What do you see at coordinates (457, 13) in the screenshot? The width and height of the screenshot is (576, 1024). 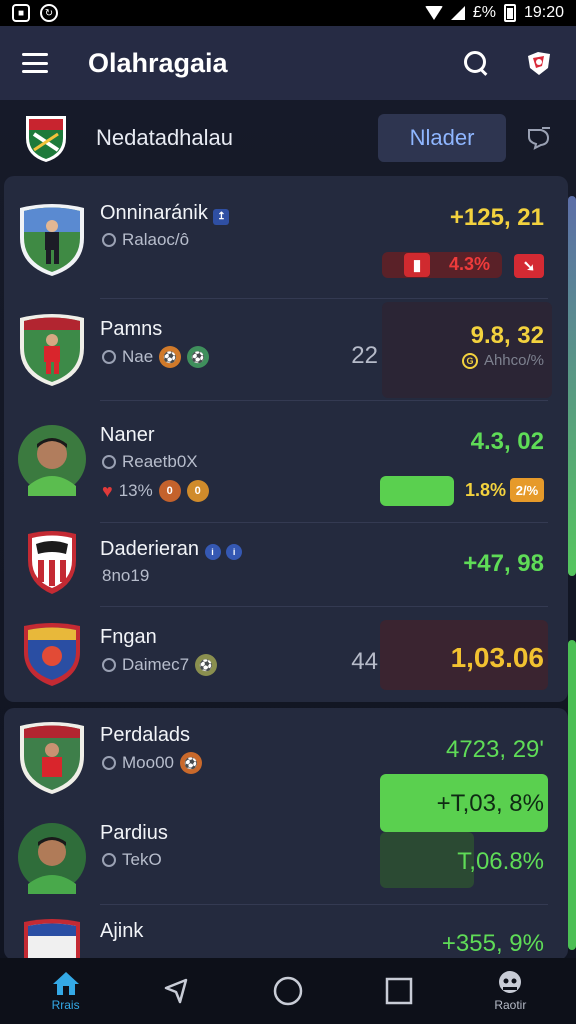 I see `signal-icon` at bounding box center [457, 13].